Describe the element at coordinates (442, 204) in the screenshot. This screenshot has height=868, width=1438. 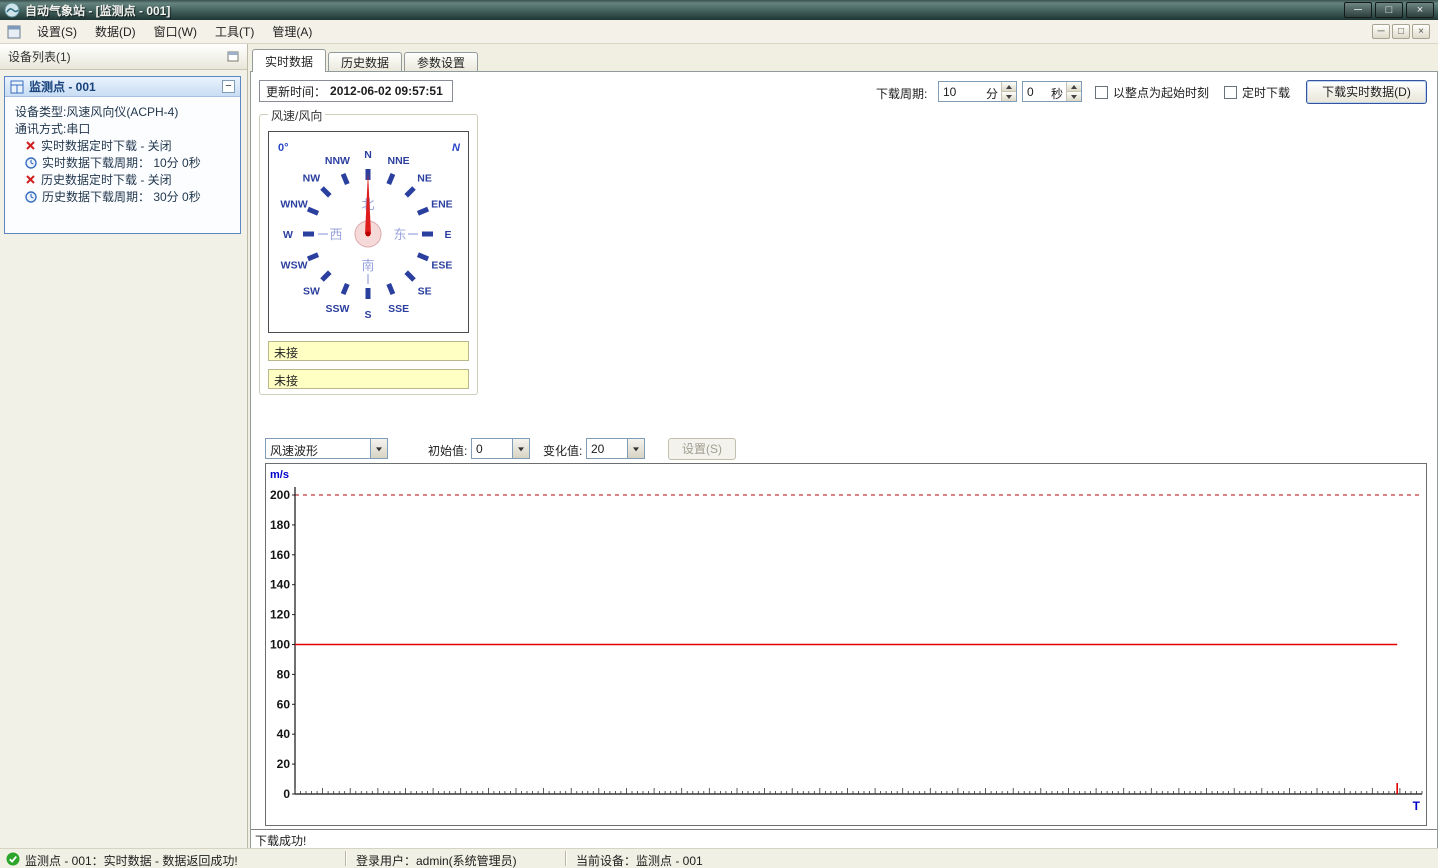
I see `compass-dir-ENE: ENE` at that location.